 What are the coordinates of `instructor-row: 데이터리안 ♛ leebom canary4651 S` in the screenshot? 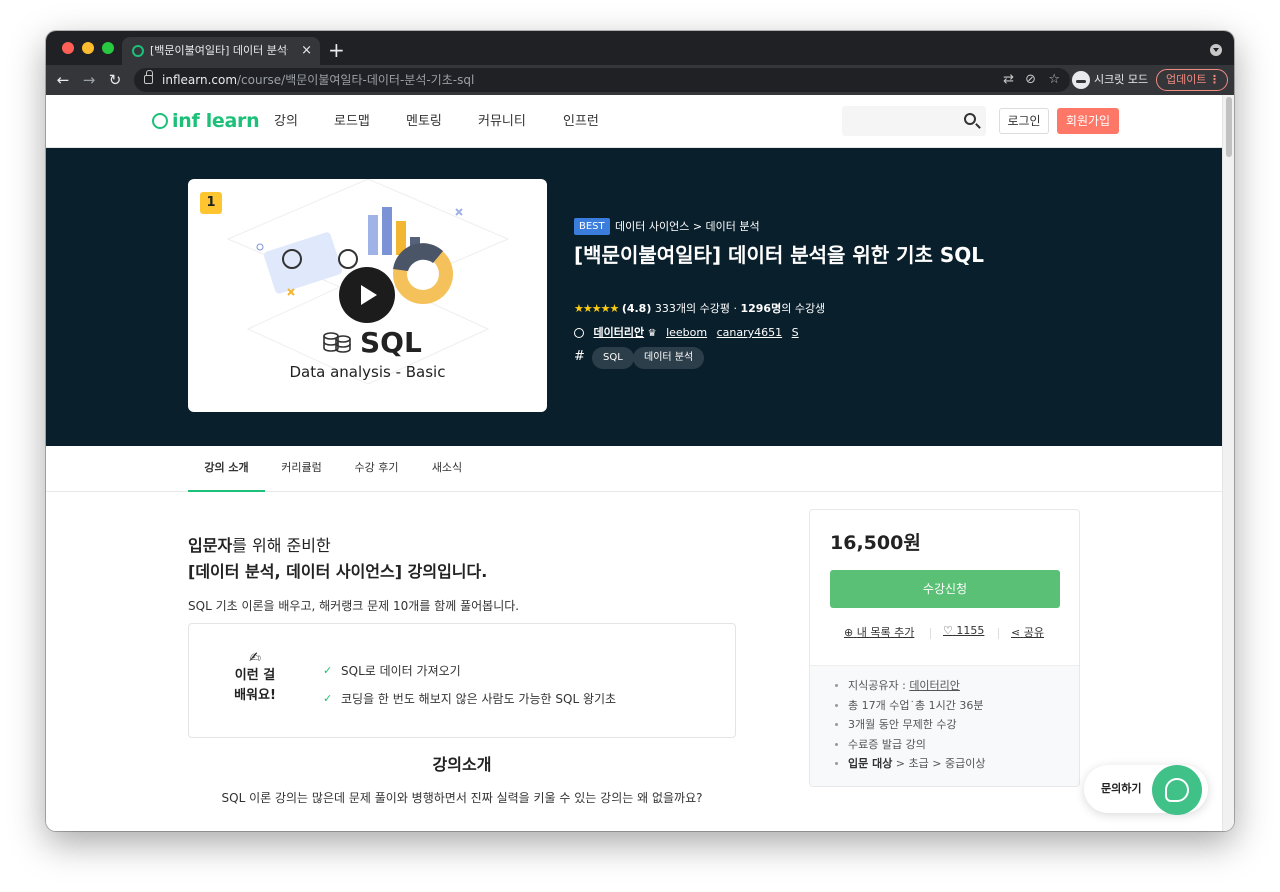 It's located at (686, 333).